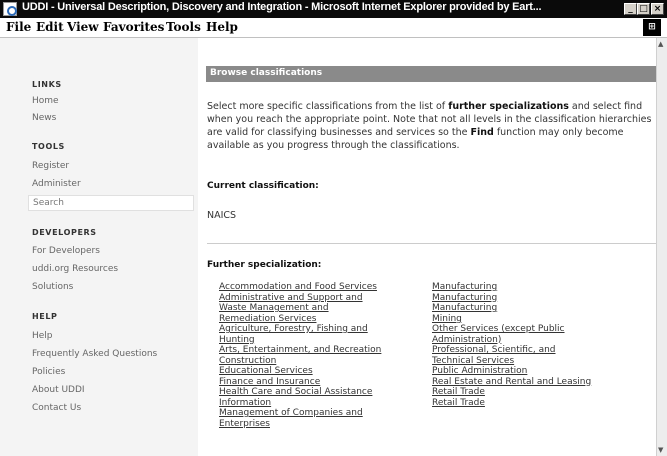  Describe the element at coordinates (56, 184) in the screenshot. I see `sidebar-item-administer: Administer` at that location.